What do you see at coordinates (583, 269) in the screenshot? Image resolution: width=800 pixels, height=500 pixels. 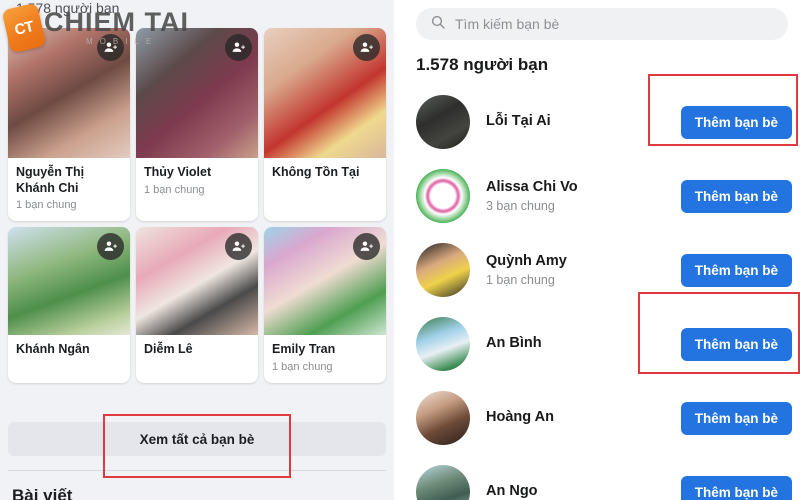 I see `friend-info: Quỳnh Amy 1 bạn chung` at bounding box center [583, 269].